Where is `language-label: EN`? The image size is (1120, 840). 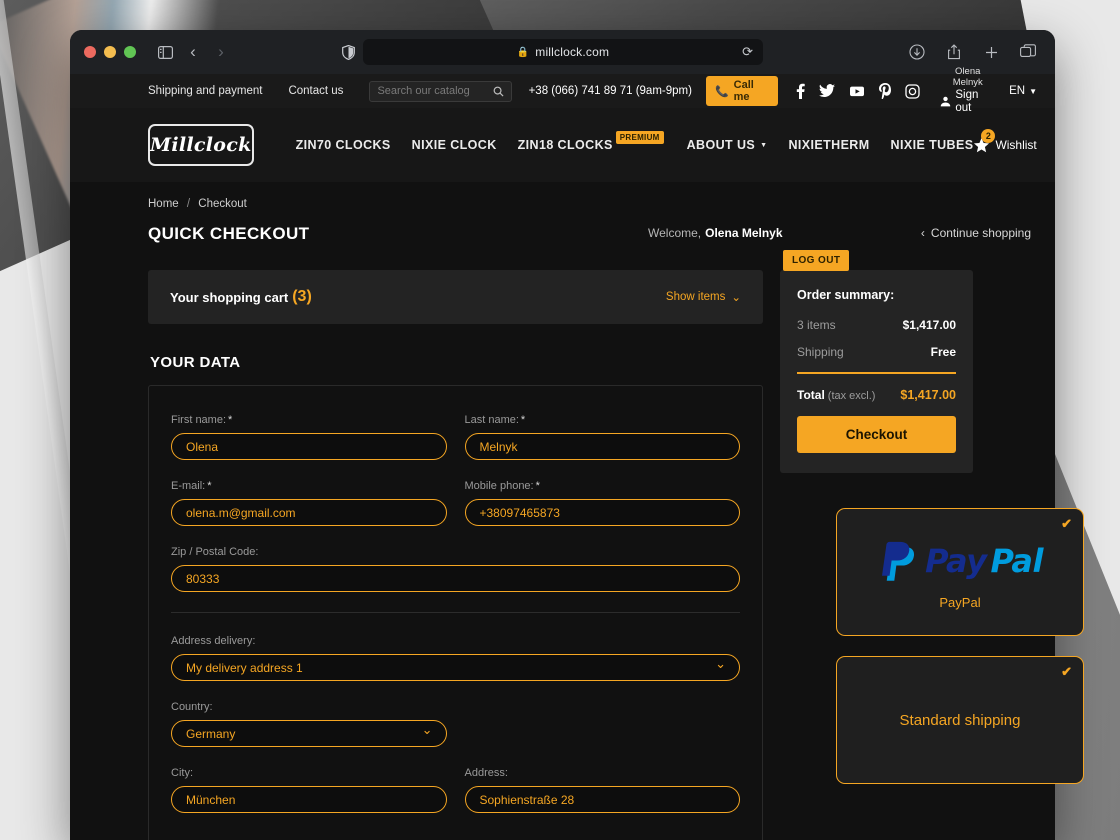
language-label: EN is located at coordinates (1017, 91).